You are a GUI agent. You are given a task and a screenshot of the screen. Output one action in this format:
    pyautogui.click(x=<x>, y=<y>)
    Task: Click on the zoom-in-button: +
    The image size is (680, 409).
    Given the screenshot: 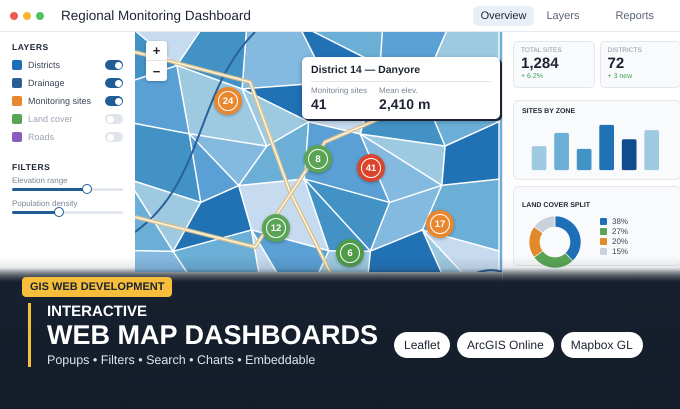 What is the action you would take?
    pyautogui.click(x=156, y=51)
    